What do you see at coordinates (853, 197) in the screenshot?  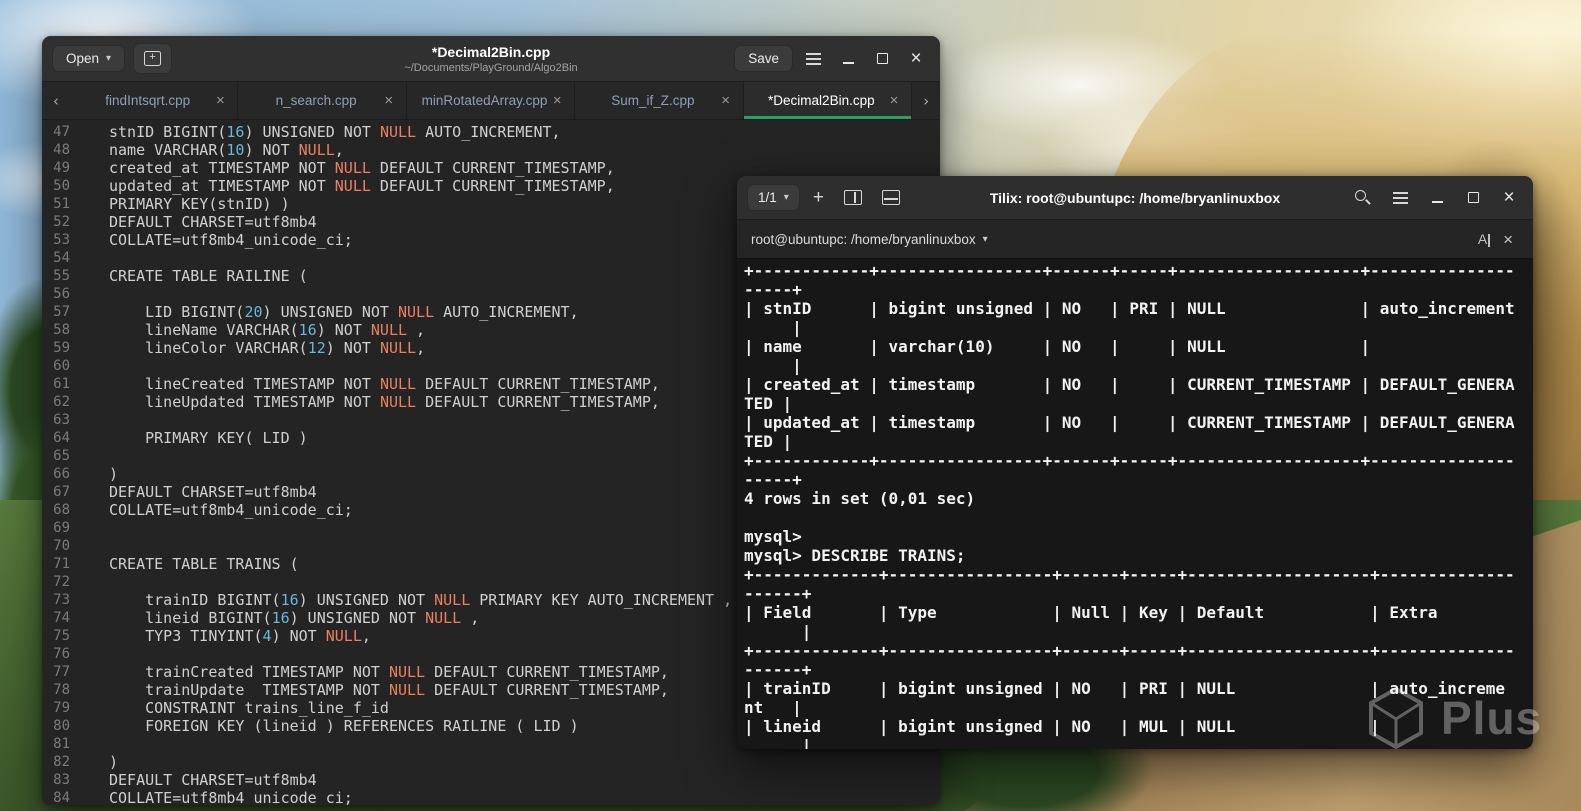 I see `split-terminal-right-button` at bounding box center [853, 197].